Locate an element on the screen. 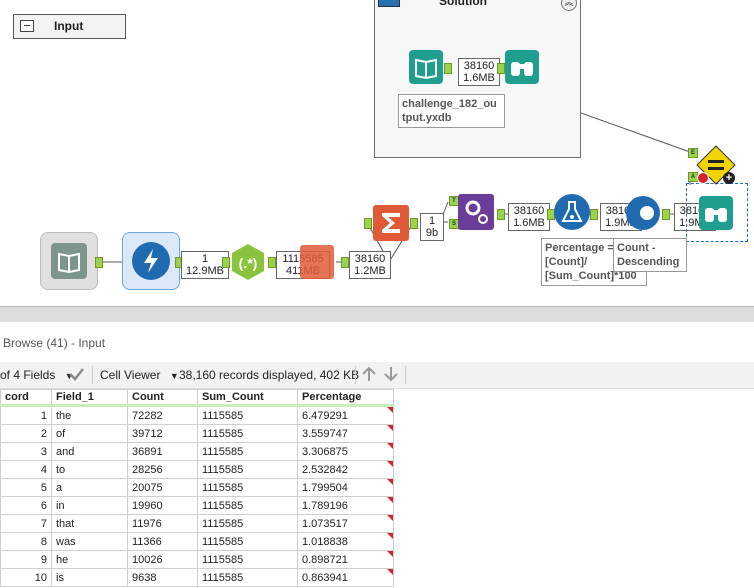 This screenshot has height=588, width=754. scroll-down-icon is located at coordinates (391, 375).